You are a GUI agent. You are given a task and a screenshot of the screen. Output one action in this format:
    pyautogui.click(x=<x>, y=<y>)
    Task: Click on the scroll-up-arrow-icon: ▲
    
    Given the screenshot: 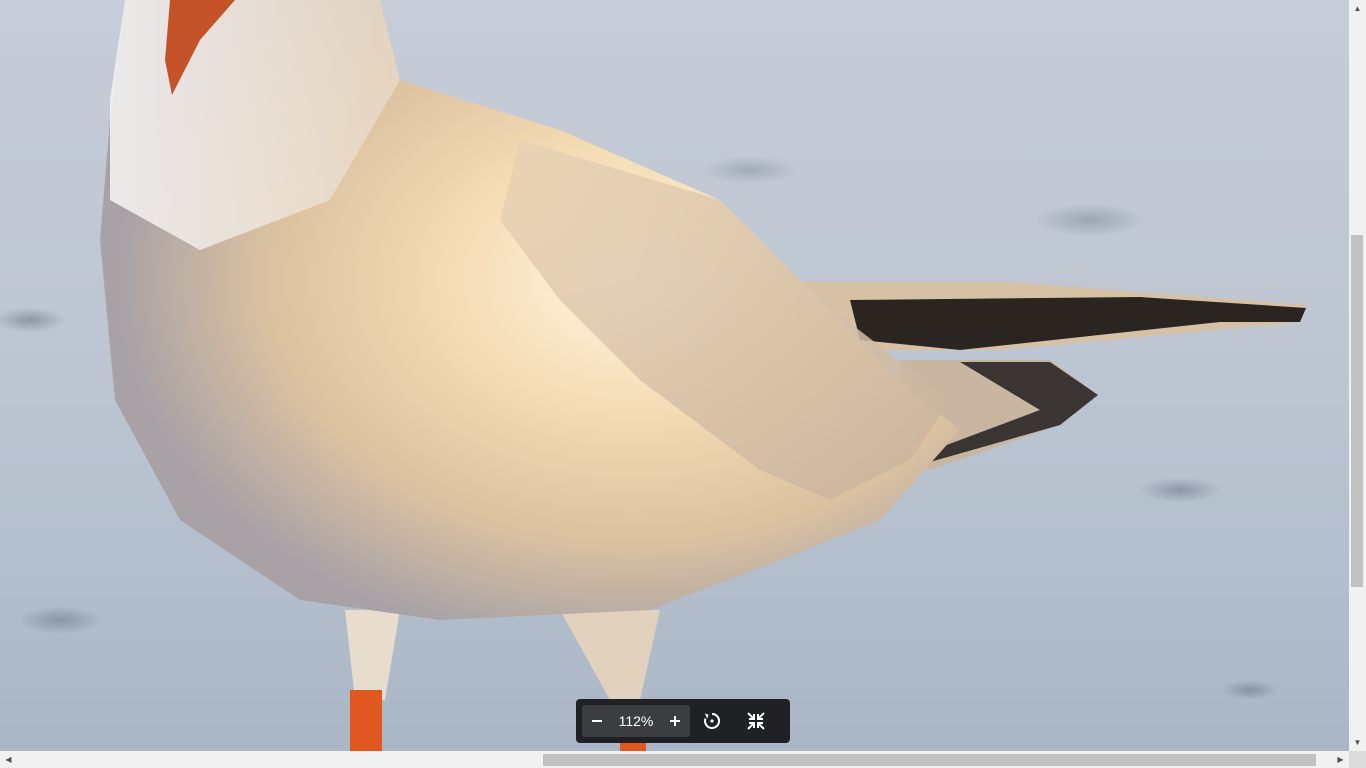 What is the action you would take?
    pyautogui.click(x=1357, y=8)
    